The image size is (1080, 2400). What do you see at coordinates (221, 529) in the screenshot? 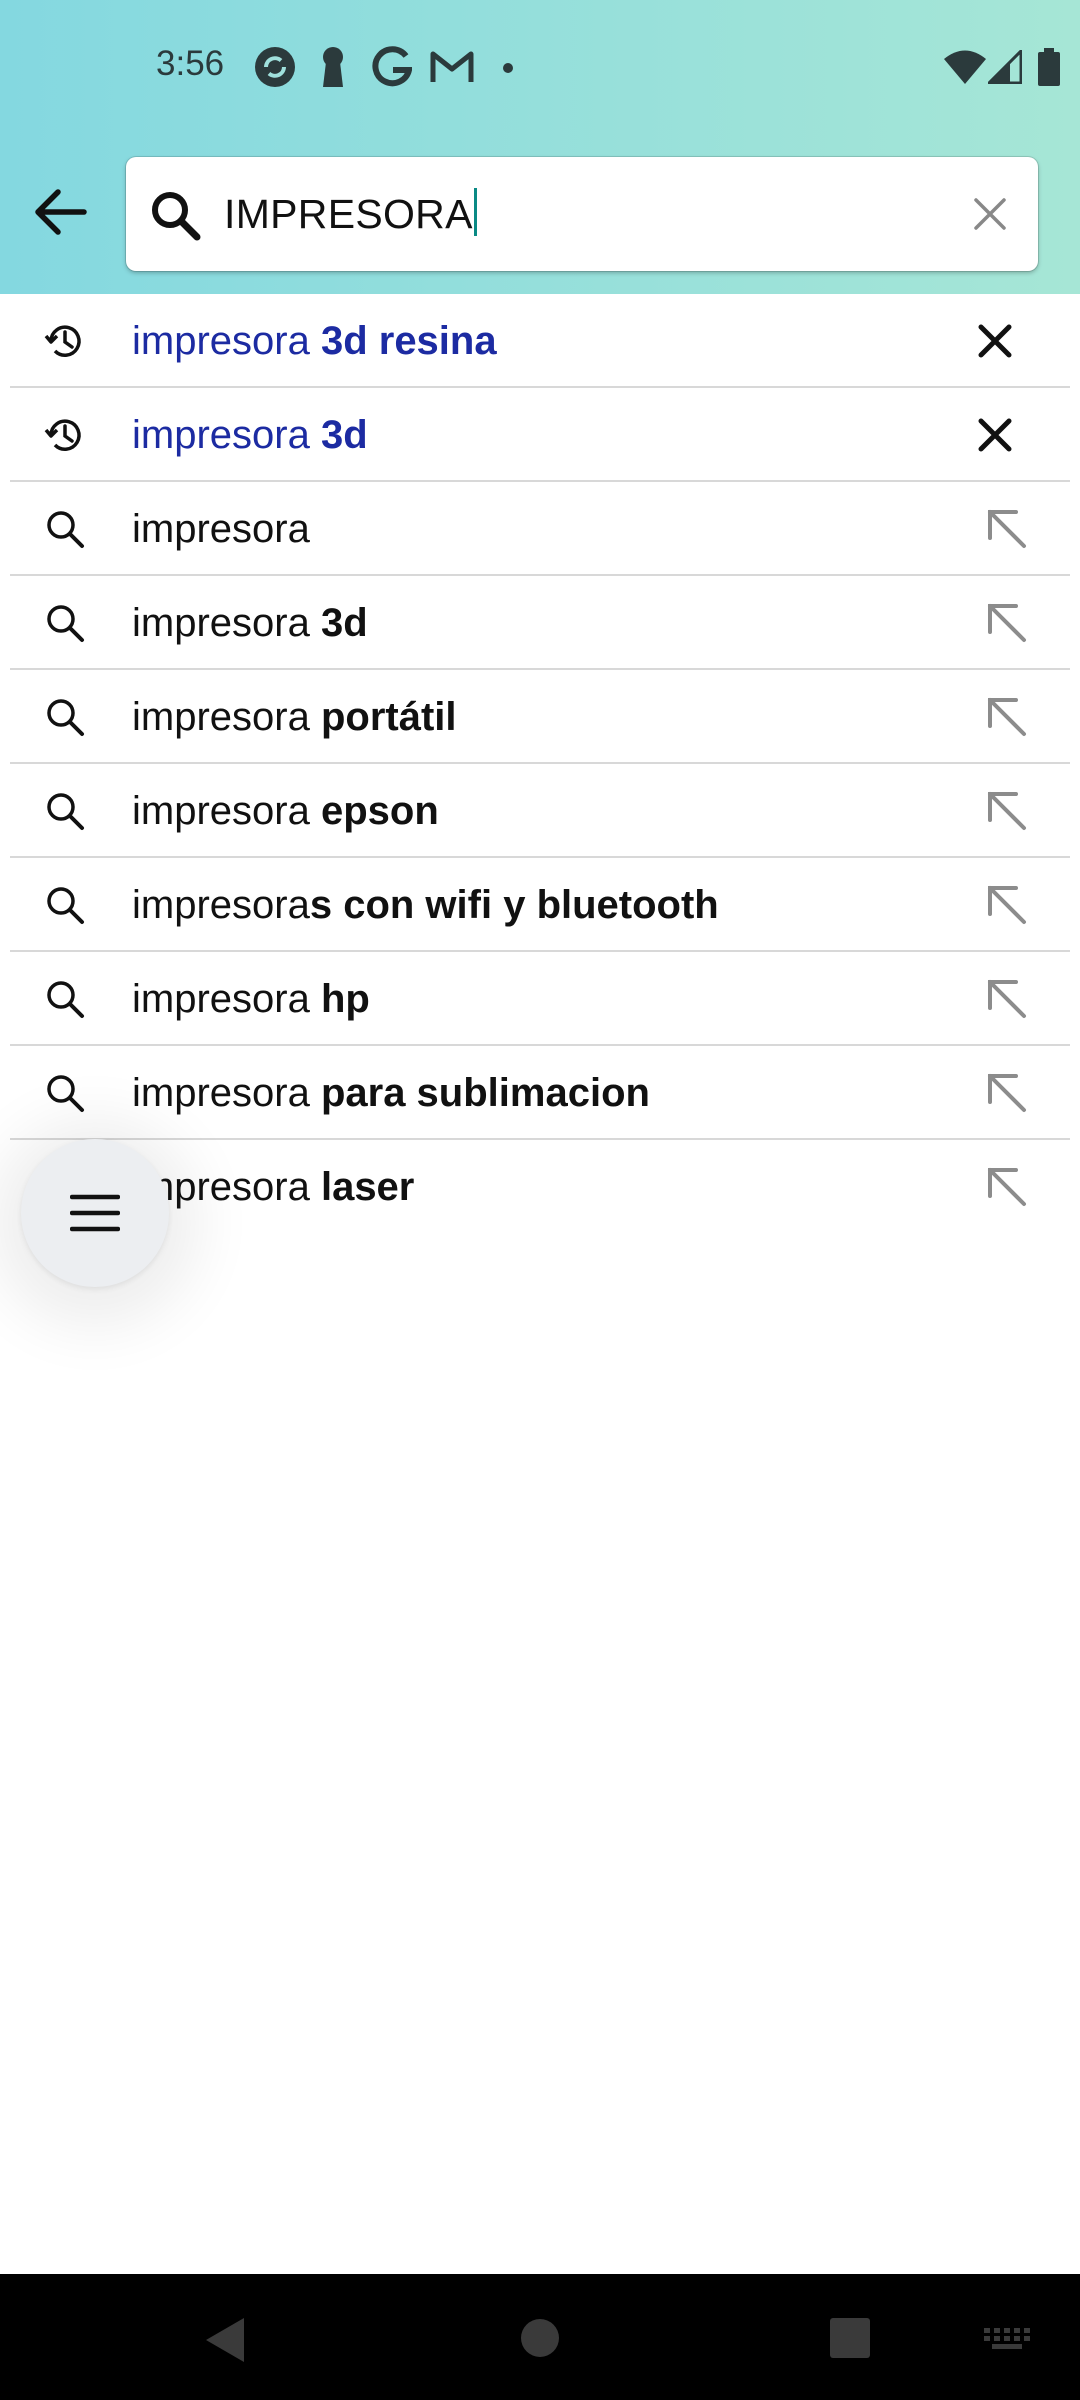
I see `suggestion-text: impresora` at bounding box center [221, 529].